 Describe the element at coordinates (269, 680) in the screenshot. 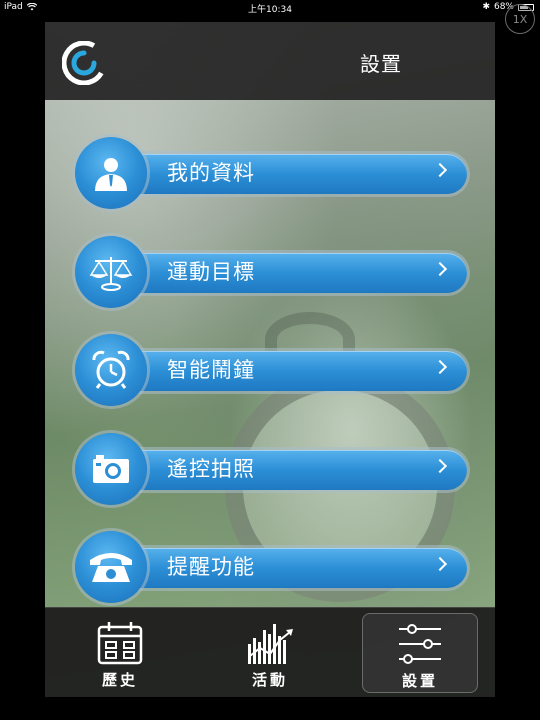

I see `tab-label: 活動` at that location.